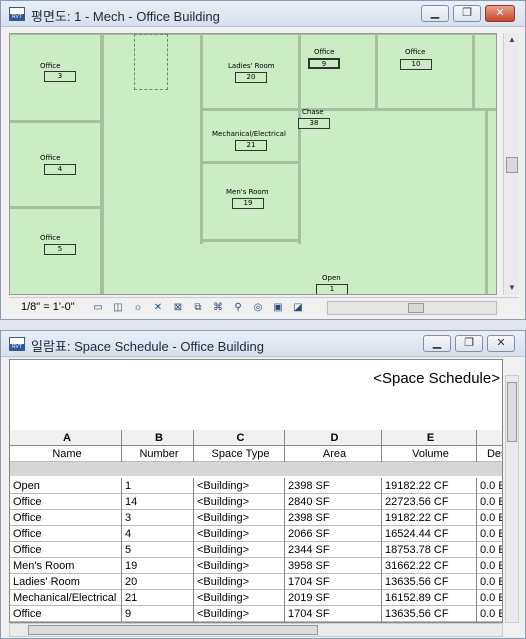  I want to click on cell: 9, so click(158, 614).